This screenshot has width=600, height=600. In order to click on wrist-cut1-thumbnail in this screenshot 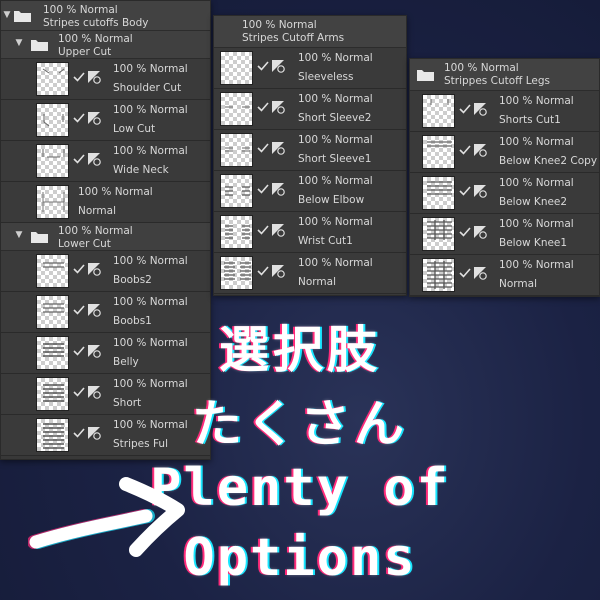, I will do `click(236, 232)`.